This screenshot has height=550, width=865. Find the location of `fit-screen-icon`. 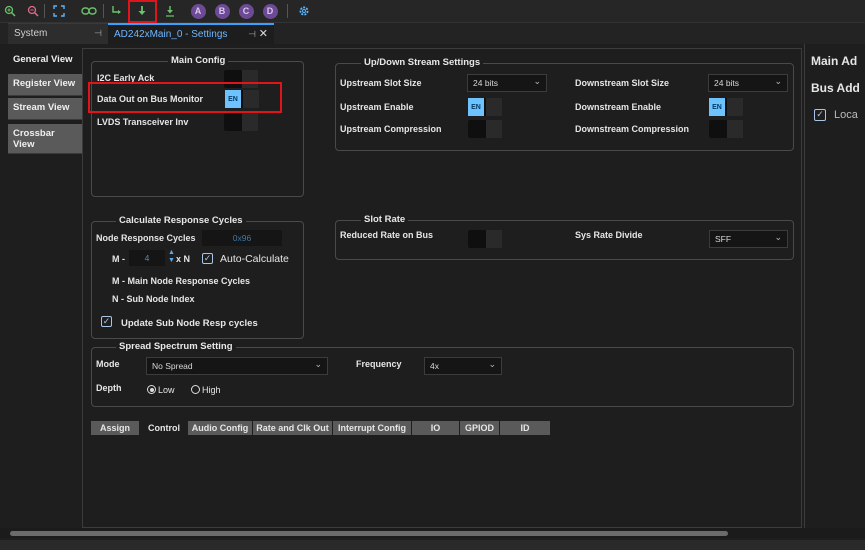

fit-screen-icon is located at coordinates (59, 11).